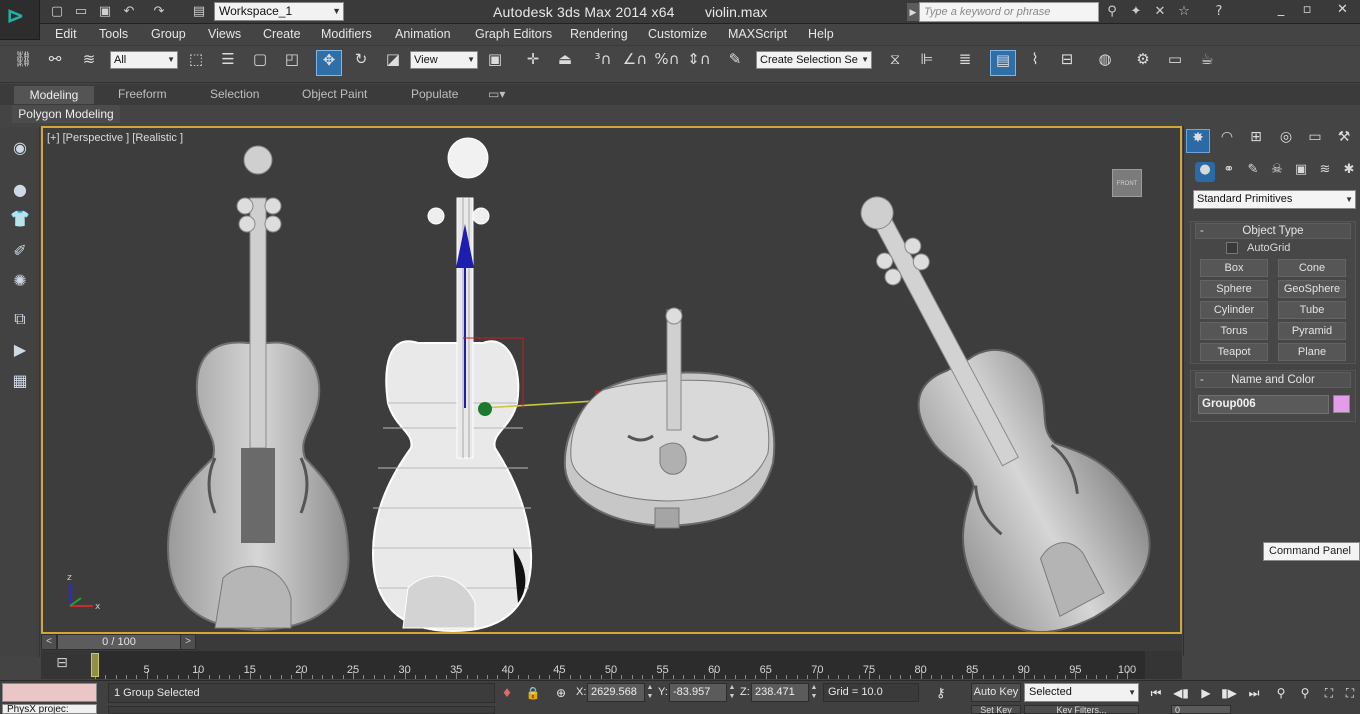 This screenshot has height=714, width=1360. Describe the element at coordinates (62, 665) in the screenshot. I see `curve-editor-mini-icon: ⊟` at that location.